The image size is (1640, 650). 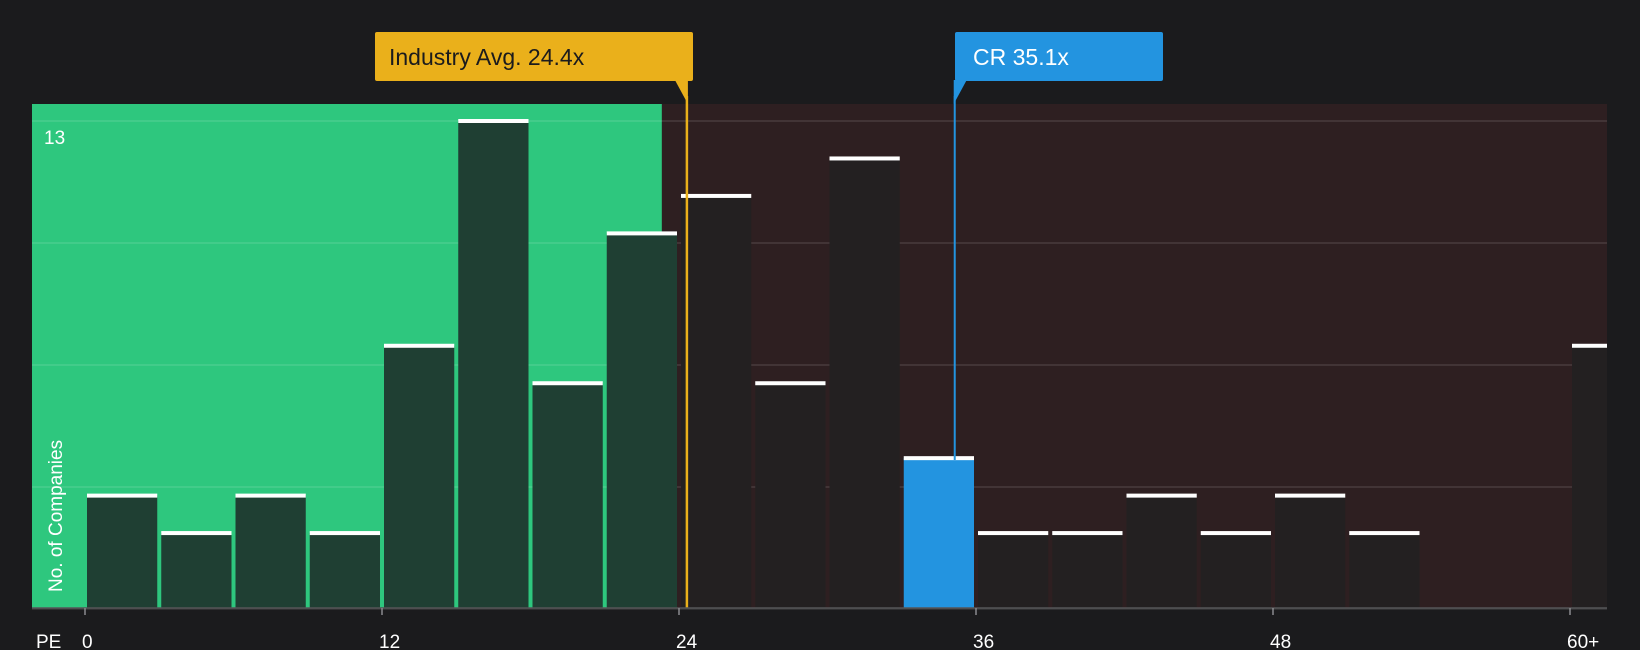 I want to click on x-axis-ticks: 0 12 24 36 48 60+, so click(x=840, y=629).